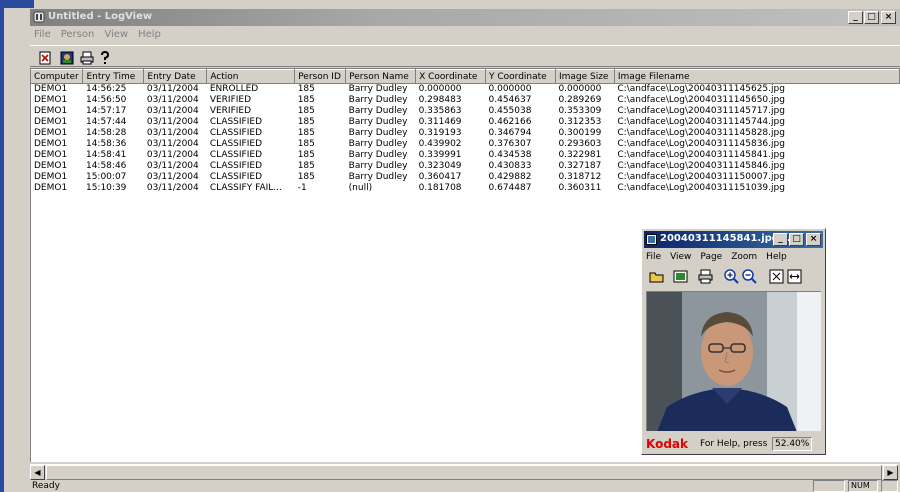 The image size is (900, 492). Describe the element at coordinates (776, 257) in the screenshot. I see `viewer-menu-help: Help` at that location.